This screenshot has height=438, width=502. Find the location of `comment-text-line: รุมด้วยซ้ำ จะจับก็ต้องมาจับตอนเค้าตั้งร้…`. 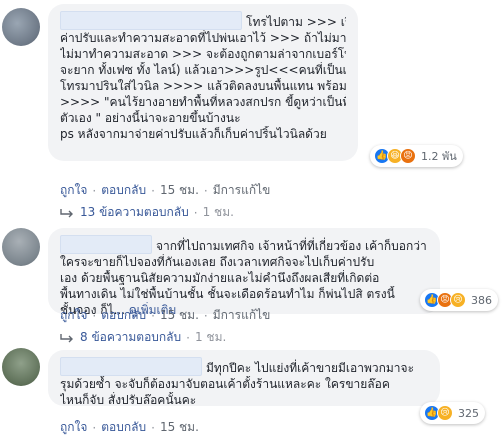

comment-text-line: รุมด้วยซ้ำ จะจับก็ต้องมาจับตอนเค้าตั้งร้… is located at coordinates (225, 384).